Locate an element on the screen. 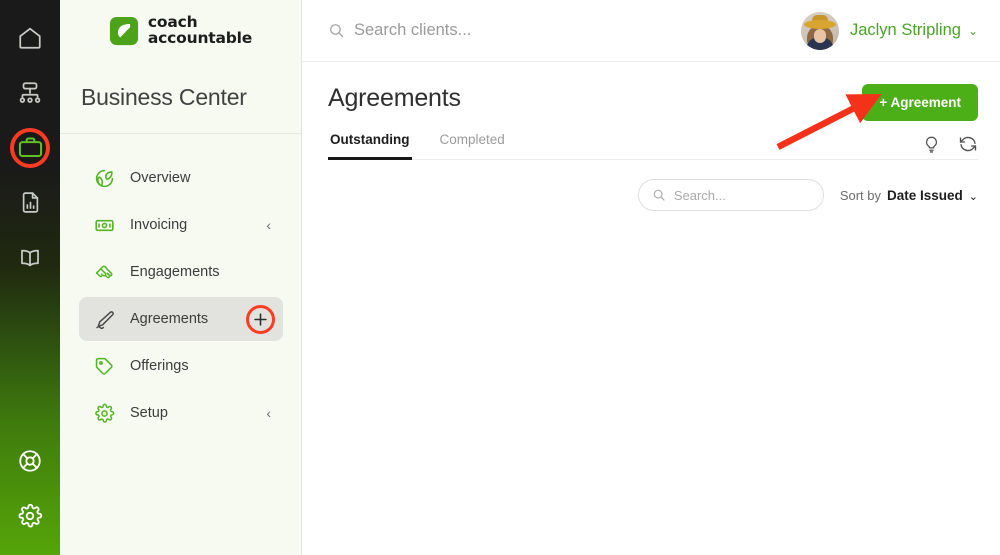 This screenshot has height=555, width=1000. coach-accountable-logo-mark is located at coordinates (123, 31).